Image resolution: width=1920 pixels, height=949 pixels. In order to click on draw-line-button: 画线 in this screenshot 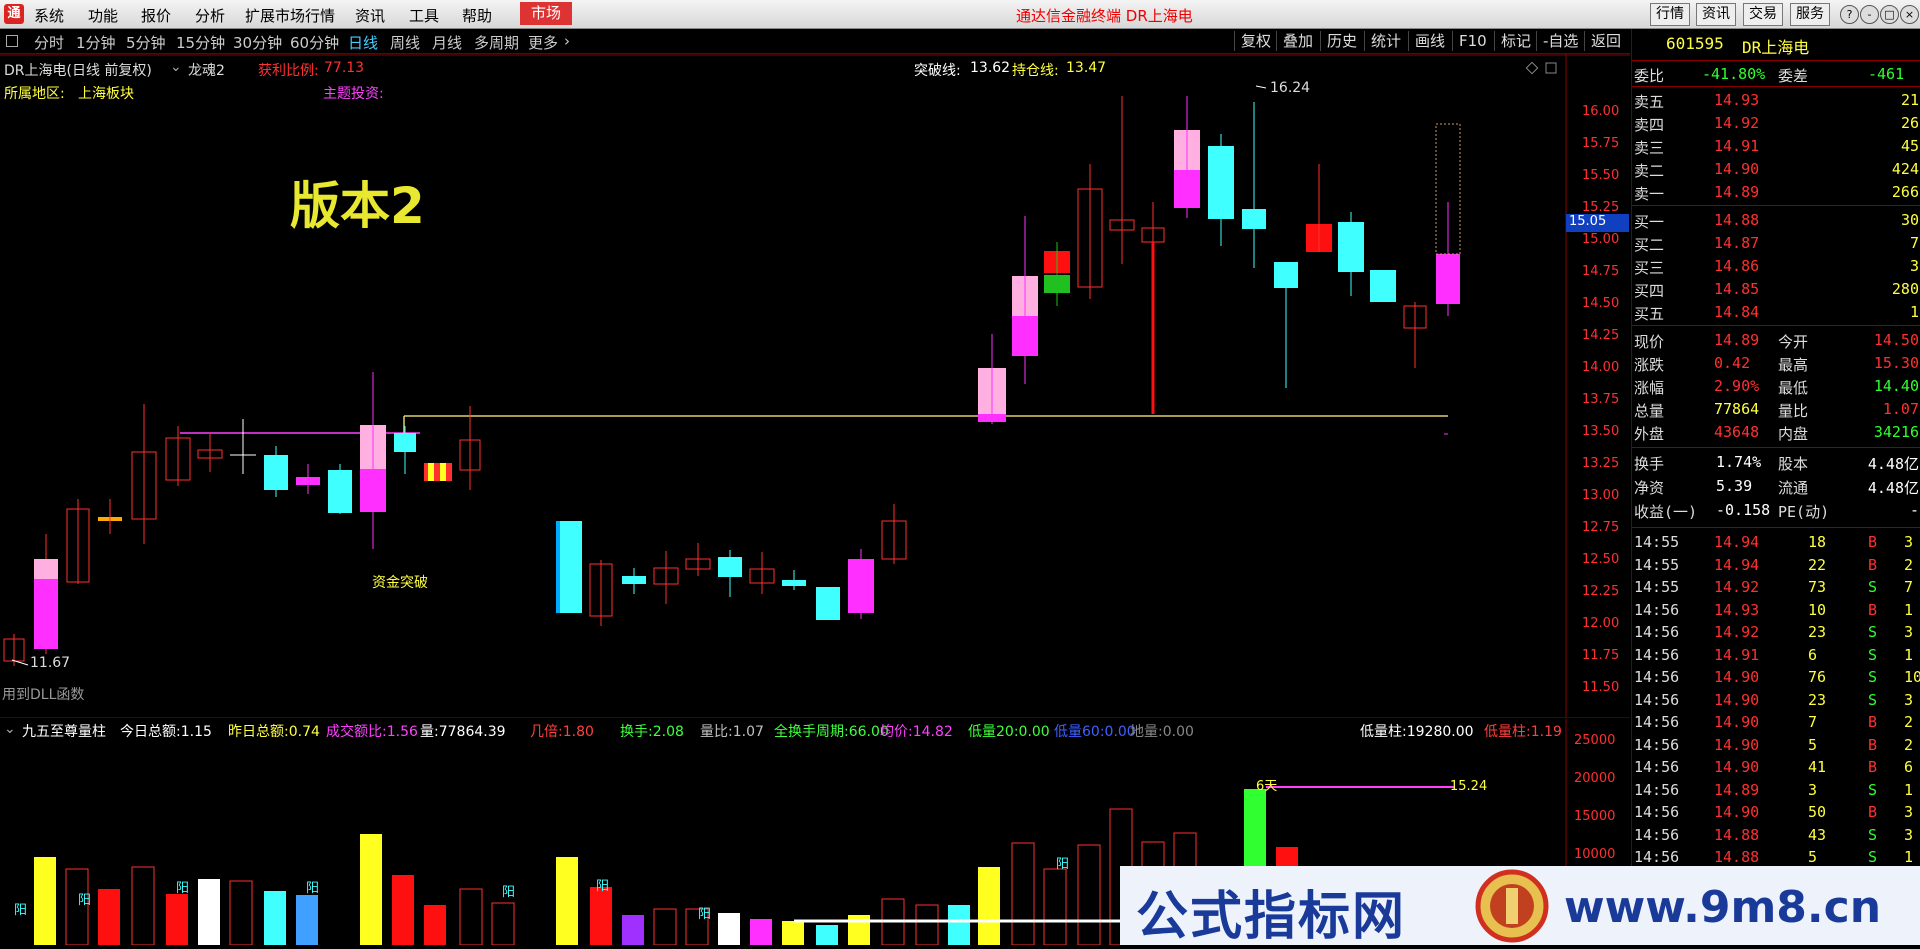, I will do `click(1429, 41)`.